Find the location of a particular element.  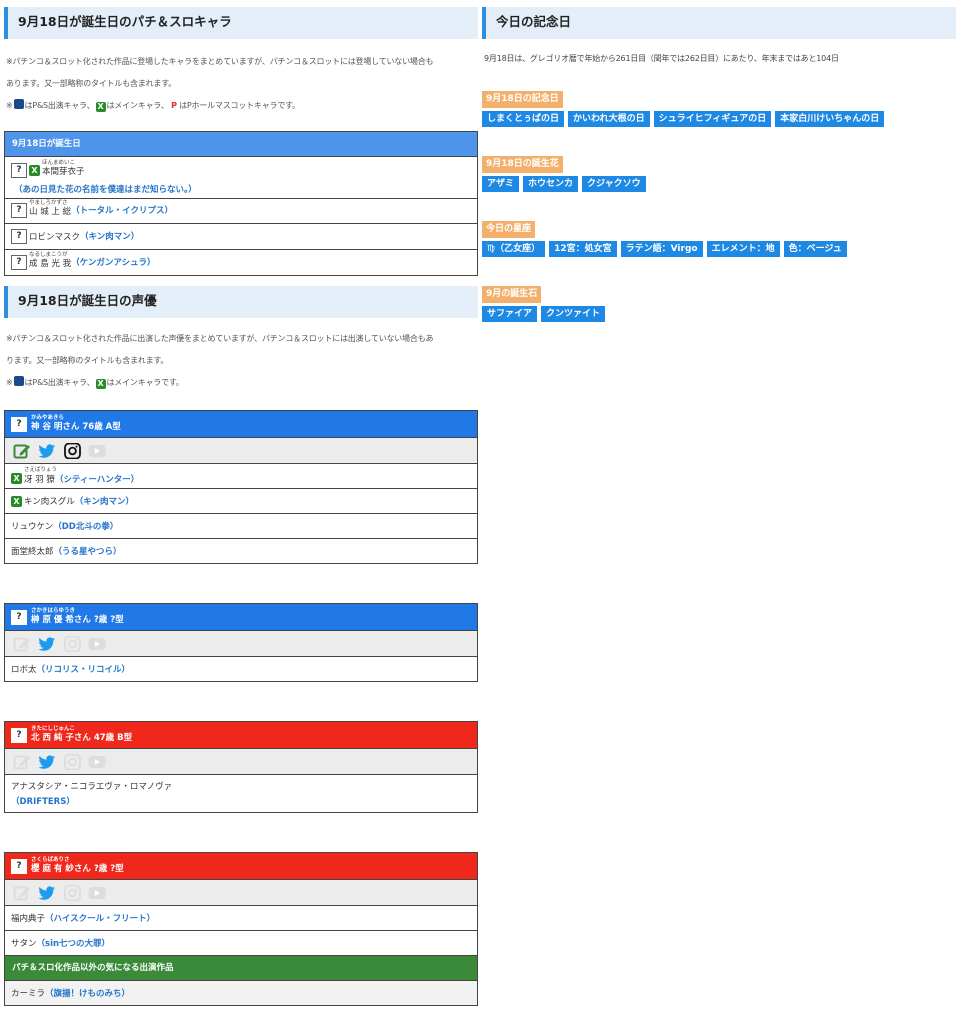

chara-title-link: （あの日見た花の名前を僕達はまだ知らない。） is located at coordinates (242, 189).